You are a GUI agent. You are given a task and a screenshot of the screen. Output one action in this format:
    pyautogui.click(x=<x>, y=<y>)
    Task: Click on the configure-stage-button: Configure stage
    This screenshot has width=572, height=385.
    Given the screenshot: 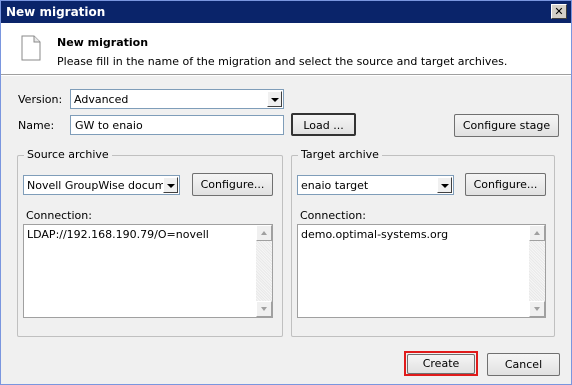 What is the action you would take?
    pyautogui.click(x=506, y=125)
    